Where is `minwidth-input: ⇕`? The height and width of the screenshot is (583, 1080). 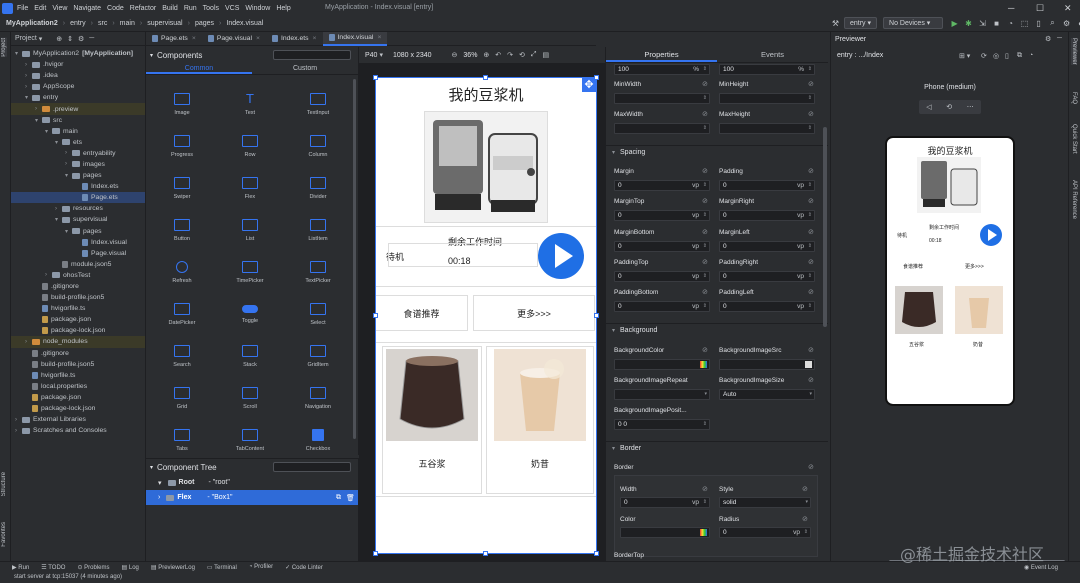 minwidth-input: ⇕ is located at coordinates (662, 98).